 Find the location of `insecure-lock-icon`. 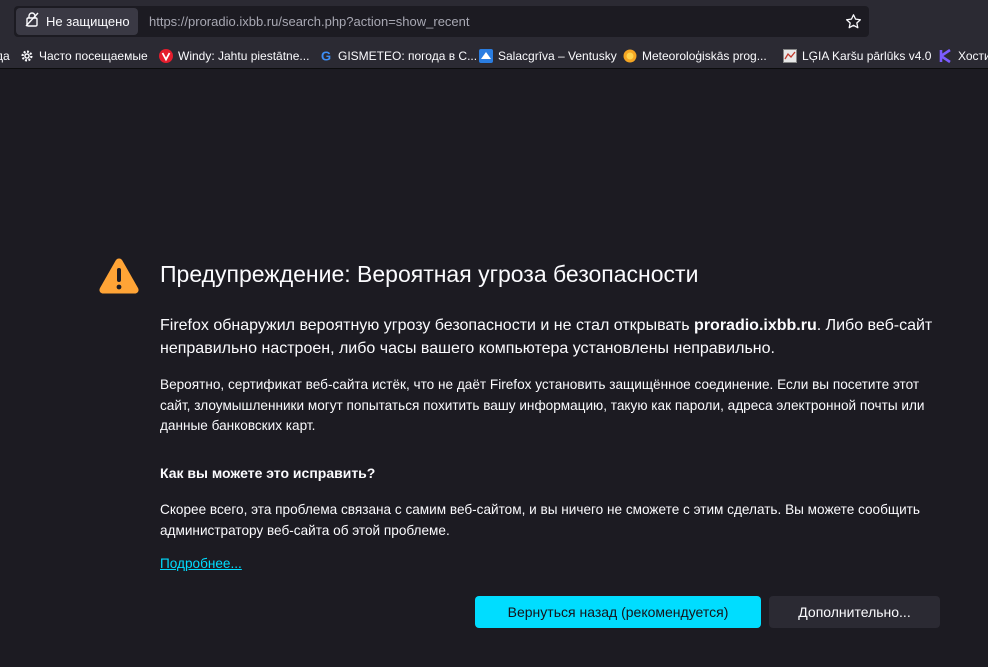

insecure-lock-icon is located at coordinates (32, 21).